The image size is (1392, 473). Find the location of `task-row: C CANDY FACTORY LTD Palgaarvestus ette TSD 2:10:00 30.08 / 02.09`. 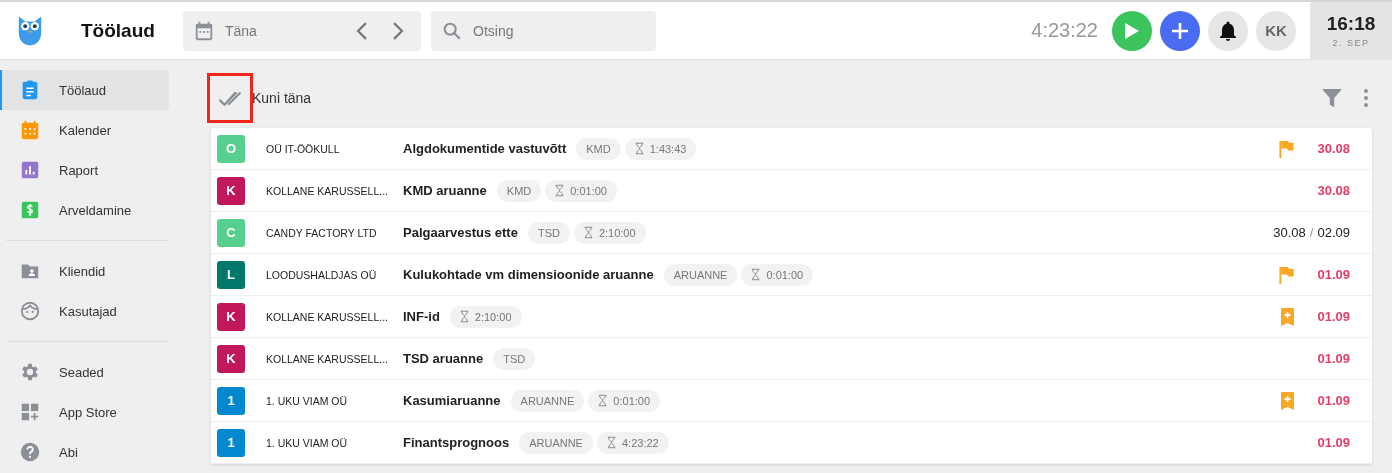

task-row: C CANDY FACTORY LTD Palgaarvestus ette TSD 2:10:00 30.08 / 02.09 is located at coordinates (791, 233).